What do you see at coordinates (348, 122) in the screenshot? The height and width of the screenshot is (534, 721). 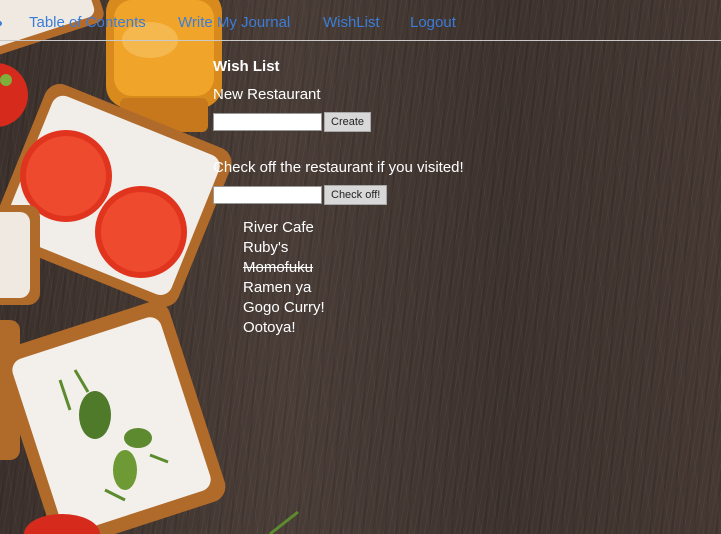 I see `create-button: Create` at bounding box center [348, 122].